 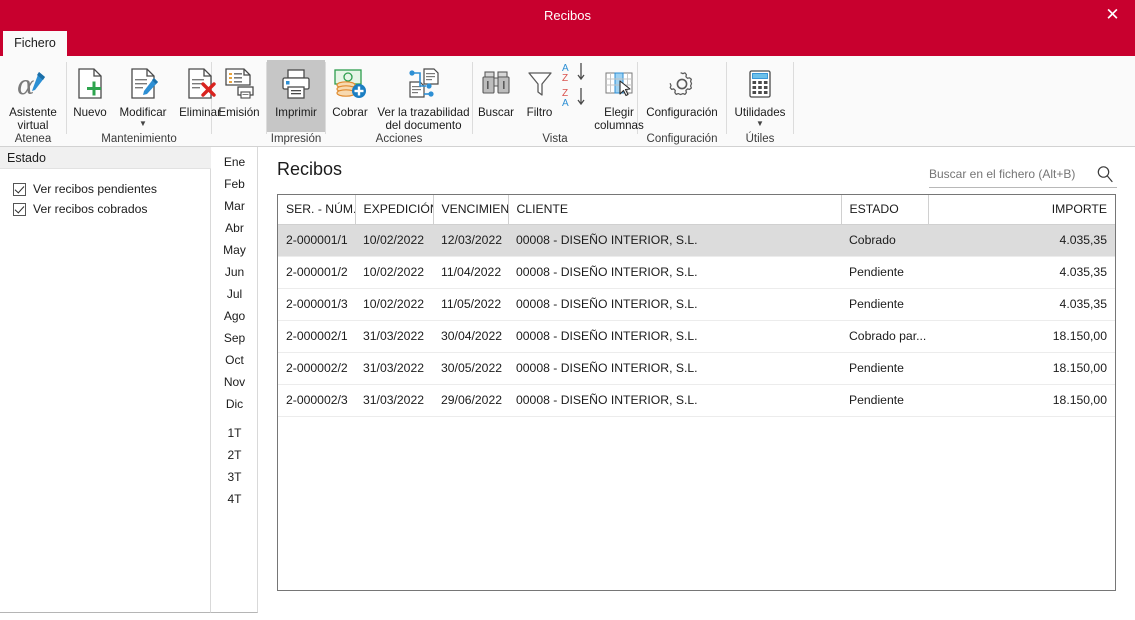 I want to click on ribbon-button-emision: Emisión, so click(x=239, y=89).